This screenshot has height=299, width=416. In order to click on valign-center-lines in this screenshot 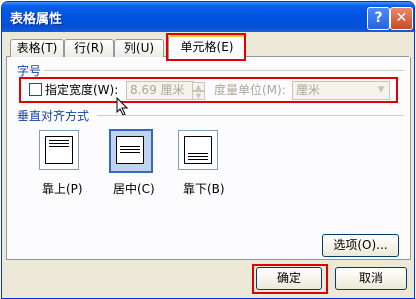, I will do `click(130, 150)`.